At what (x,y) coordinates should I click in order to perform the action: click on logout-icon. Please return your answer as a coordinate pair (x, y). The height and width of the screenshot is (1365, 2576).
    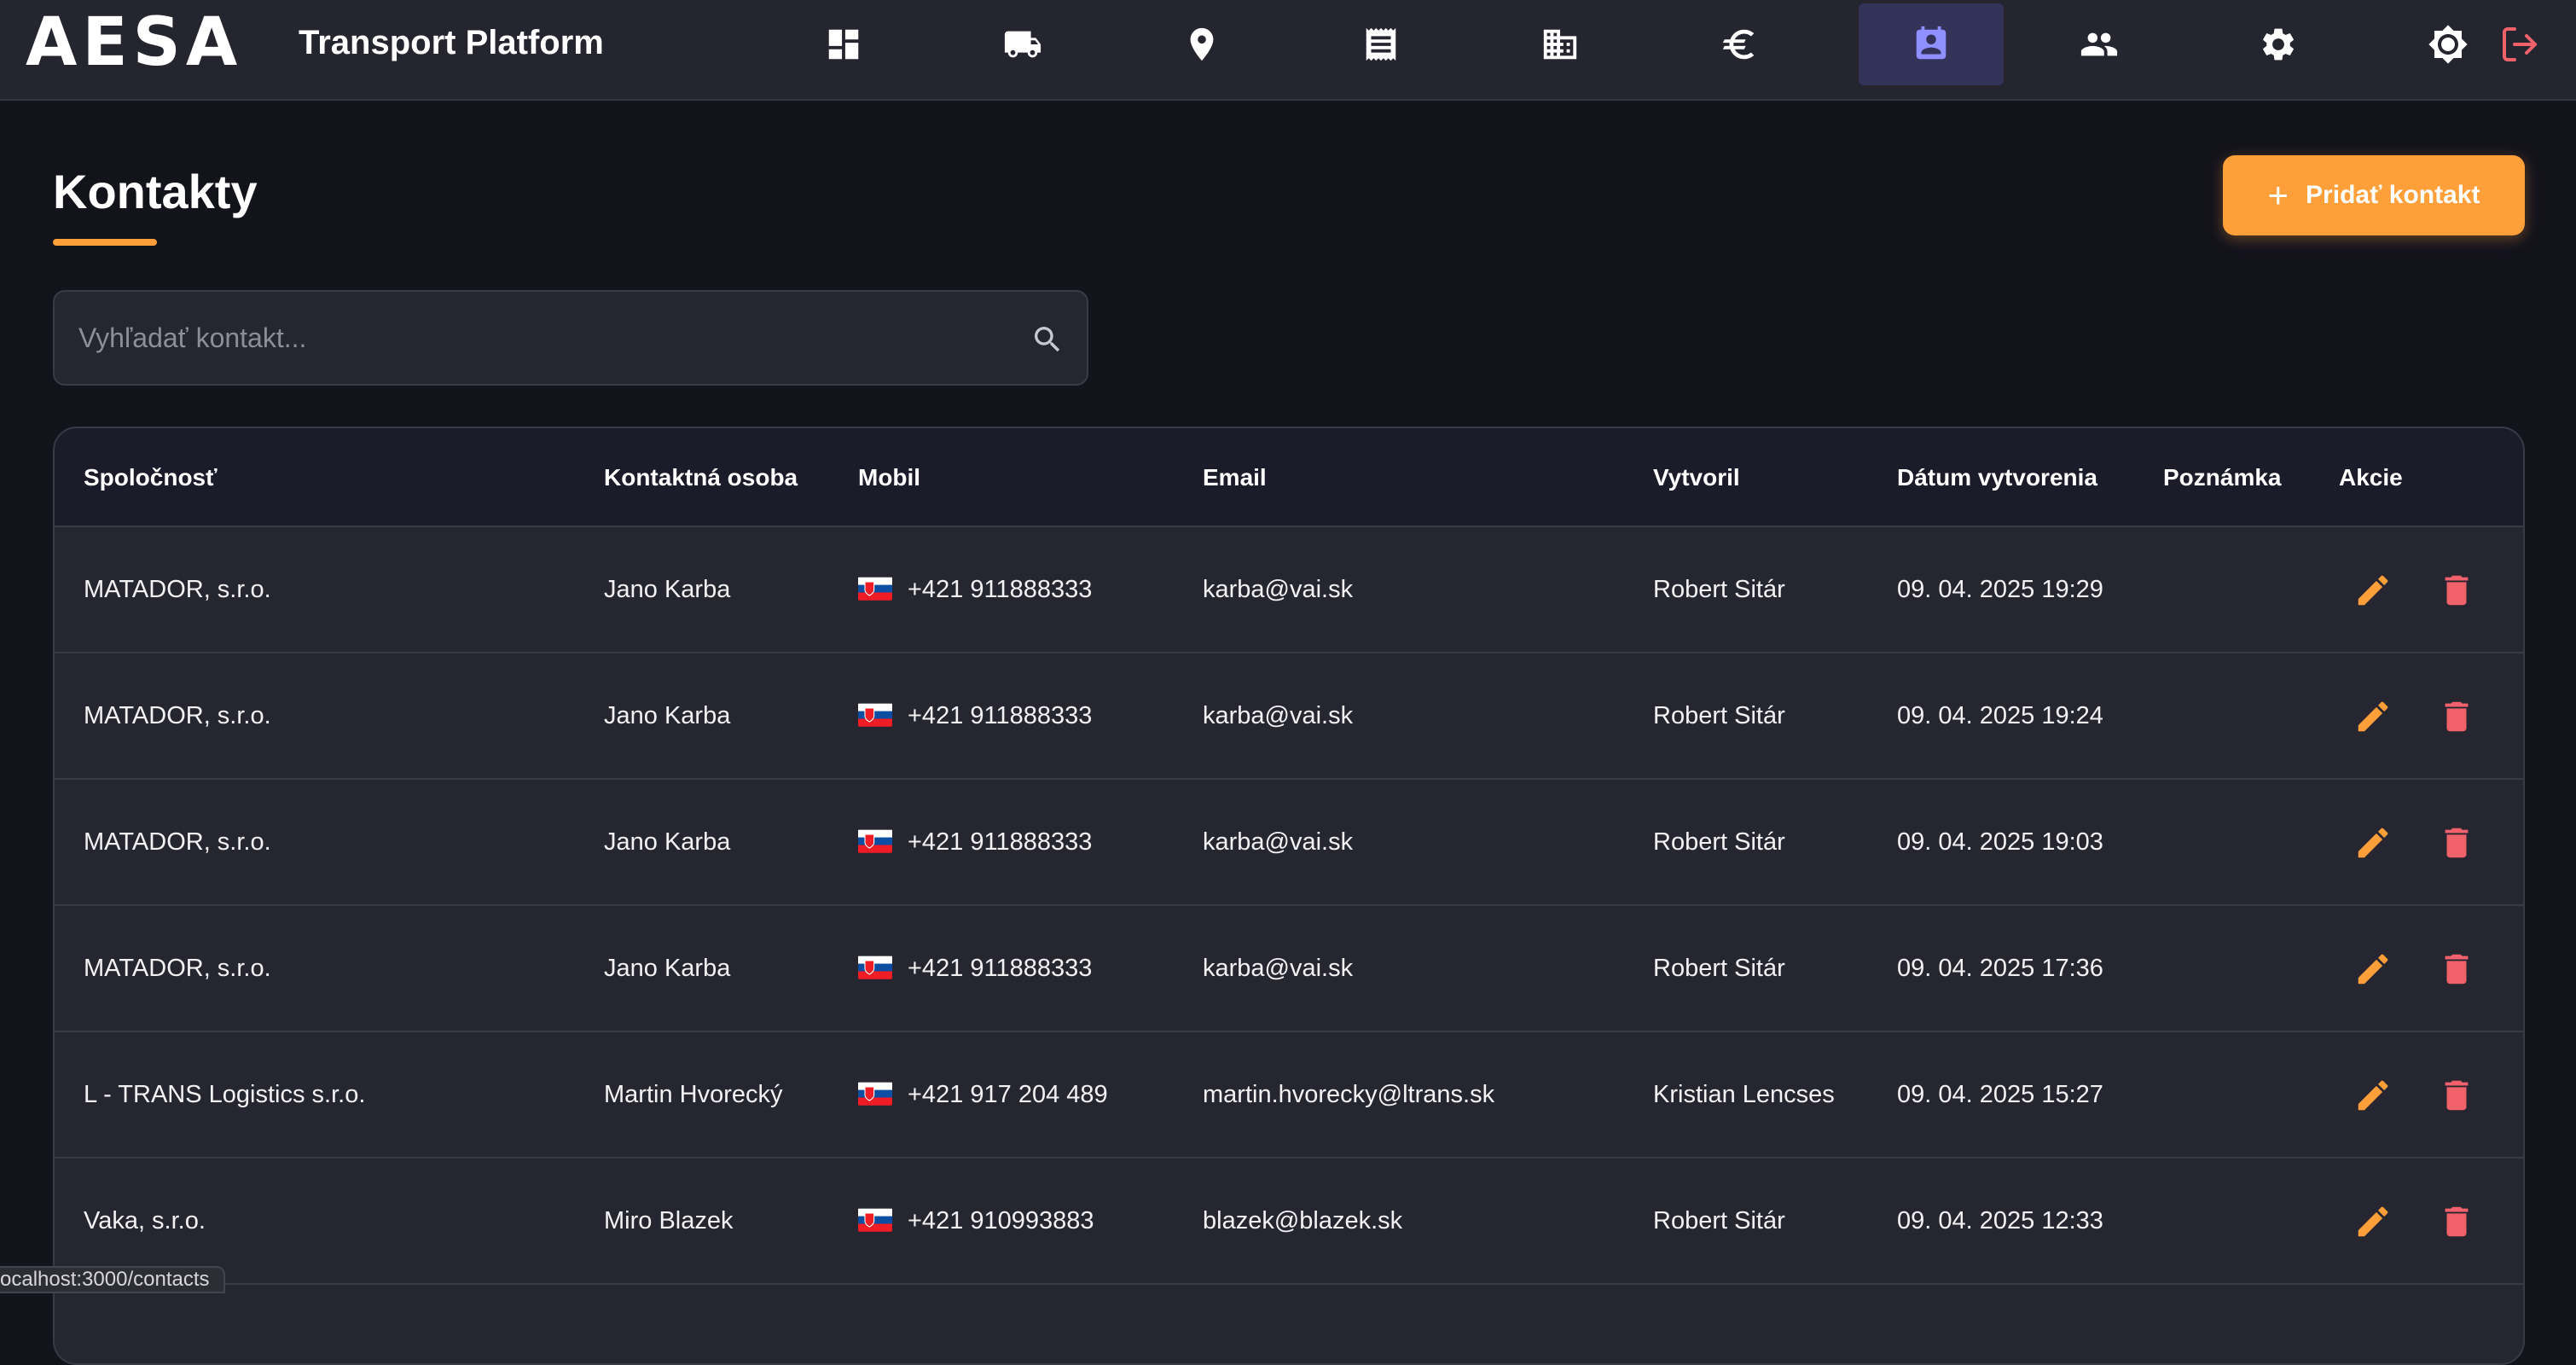
    Looking at the image, I should click on (2520, 44).